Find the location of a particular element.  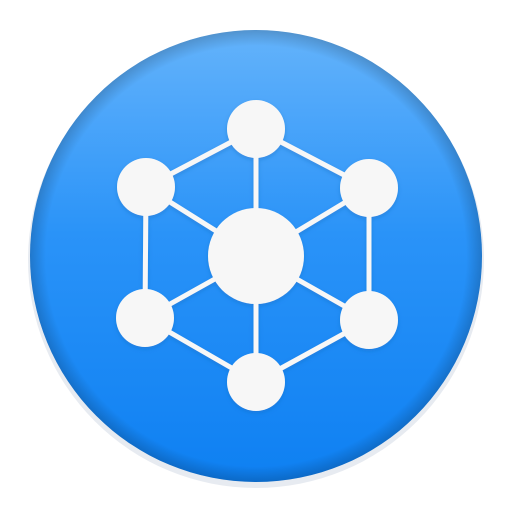

graph-node-top is located at coordinates (256, 129).